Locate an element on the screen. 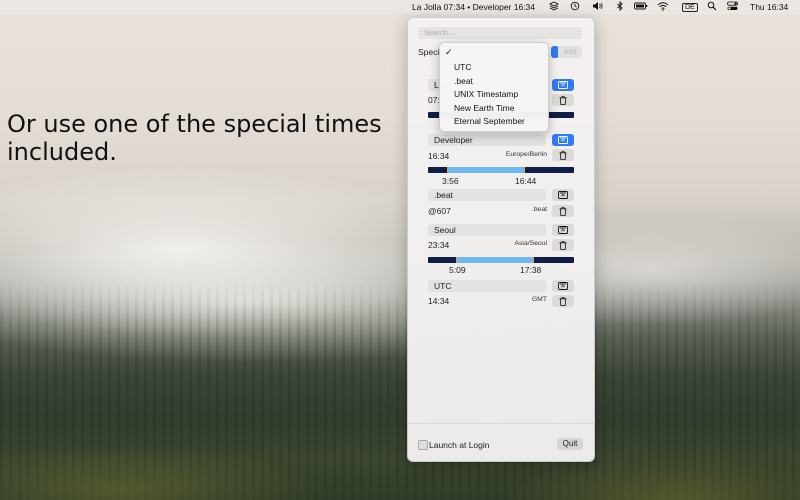  quit-button: Quit is located at coordinates (570, 444).